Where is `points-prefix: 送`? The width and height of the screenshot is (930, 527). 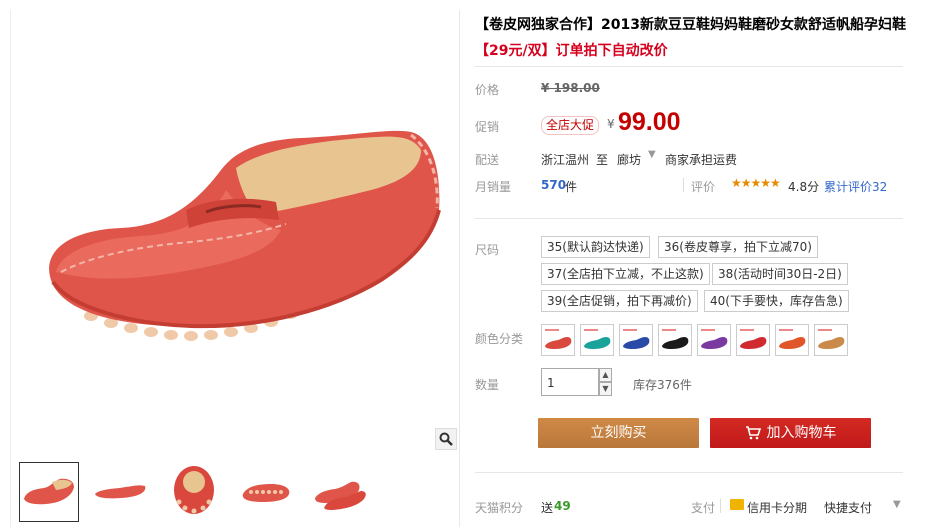 points-prefix: 送 is located at coordinates (547, 508).